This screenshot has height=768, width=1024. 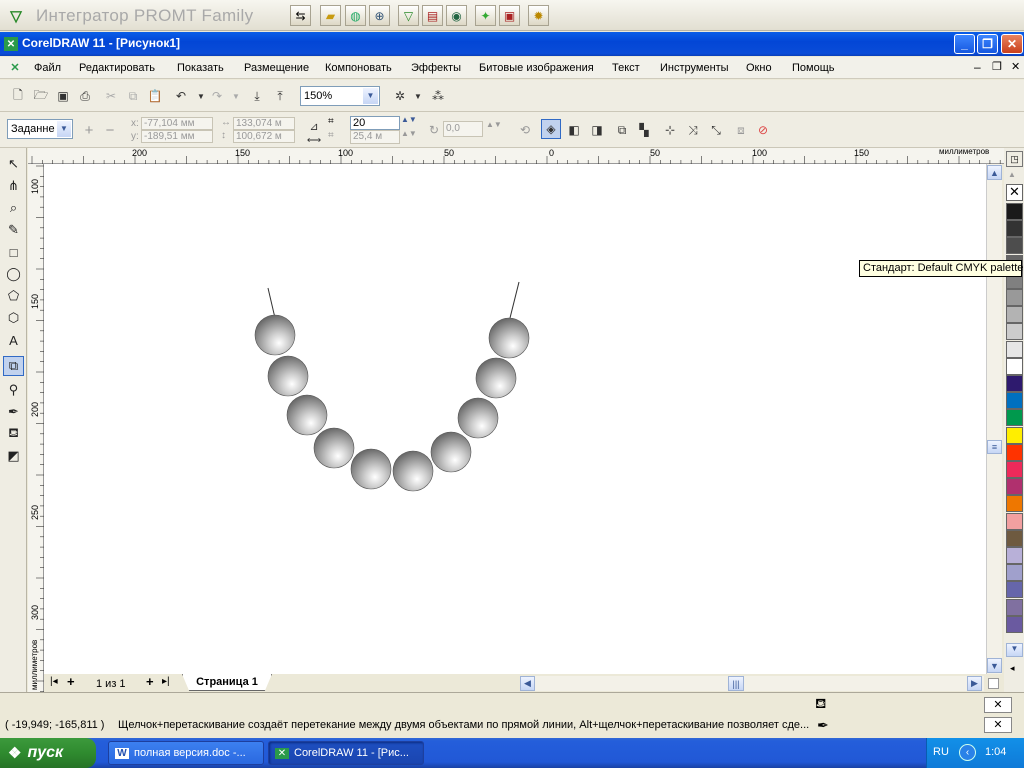 What do you see at coordinates (736, 683) in the screenshot?
I see `horizontal-scroll-thumb: |||` at bounding box center [736, 683].